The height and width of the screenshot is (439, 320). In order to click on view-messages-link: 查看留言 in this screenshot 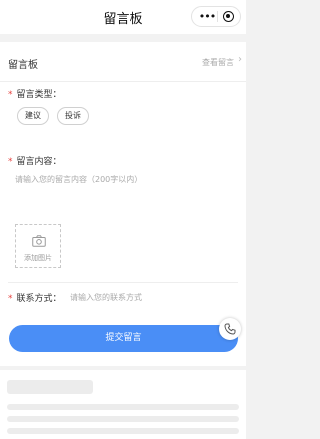, I will do `click(218, 62)`.